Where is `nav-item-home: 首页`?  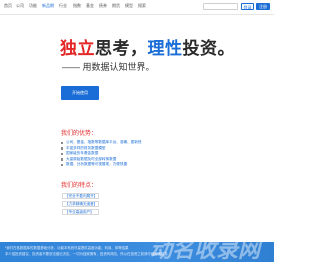 nav-item-home: 首页 is located at coordinates (8, 6).